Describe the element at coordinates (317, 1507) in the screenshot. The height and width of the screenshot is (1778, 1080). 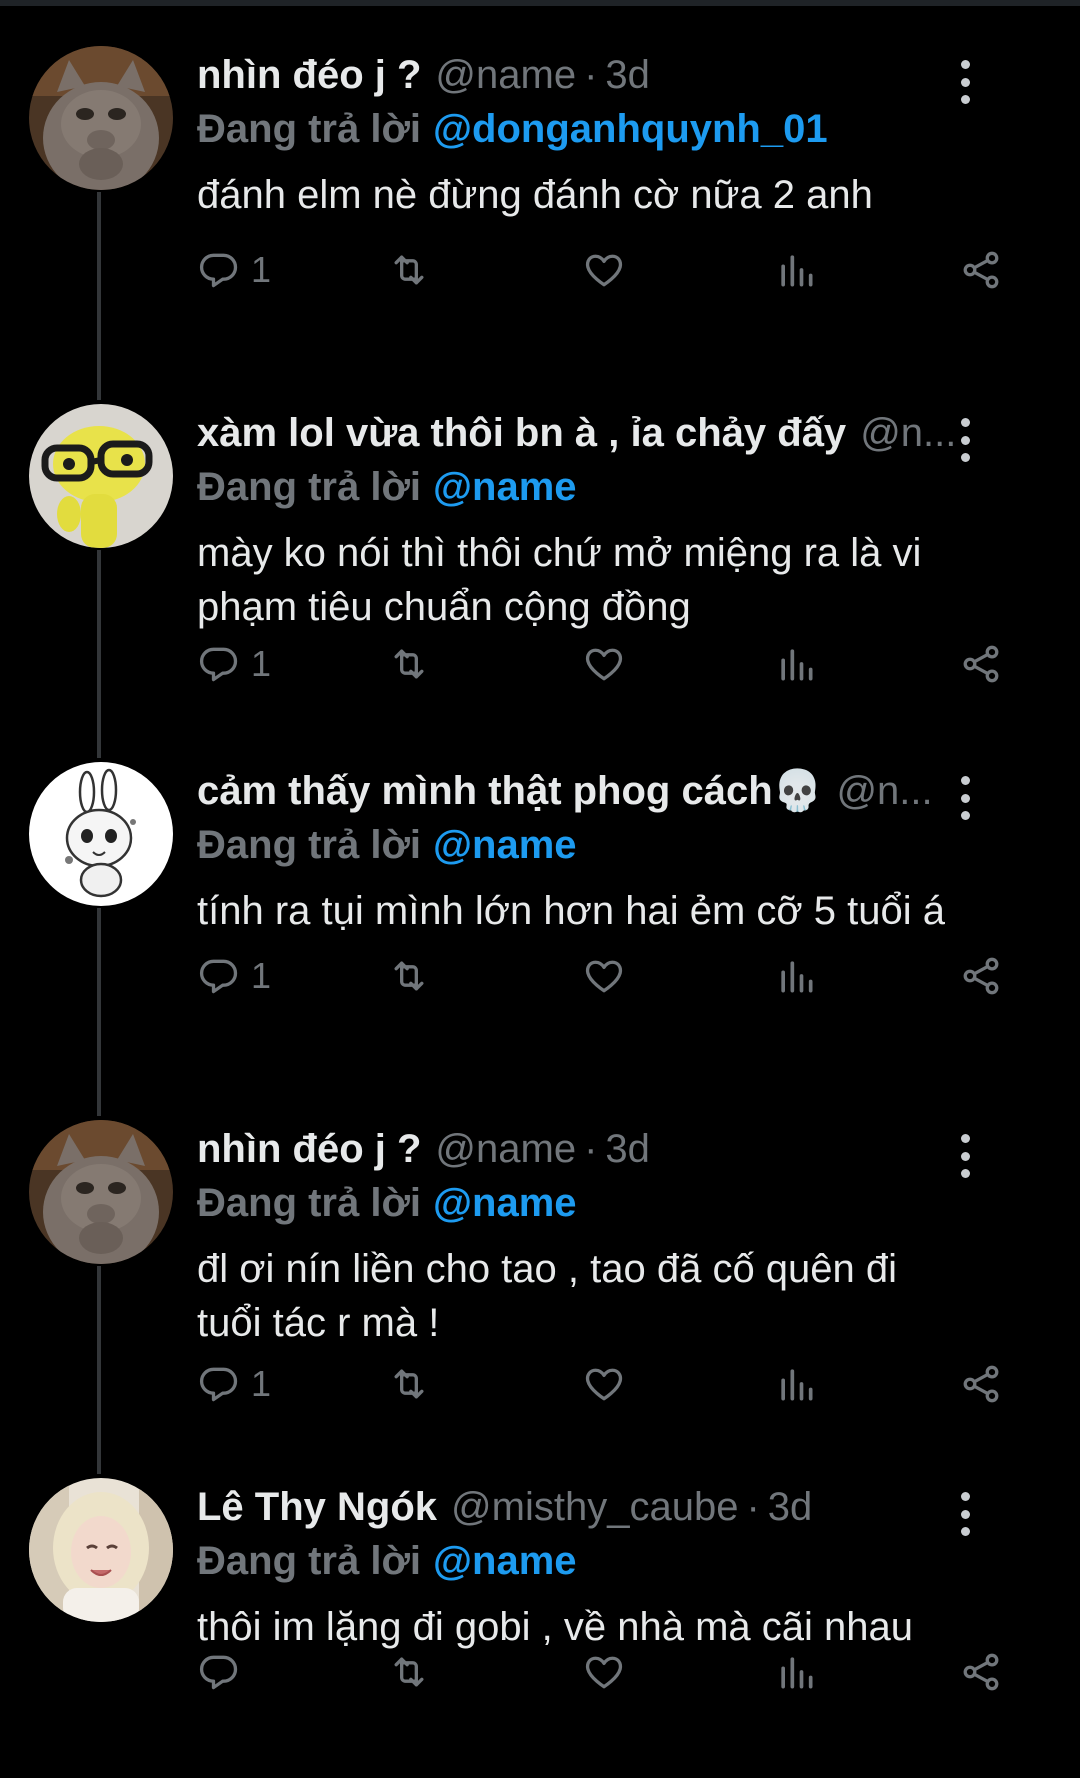
I see `display-name: Lê Thy Ngók` at that location.